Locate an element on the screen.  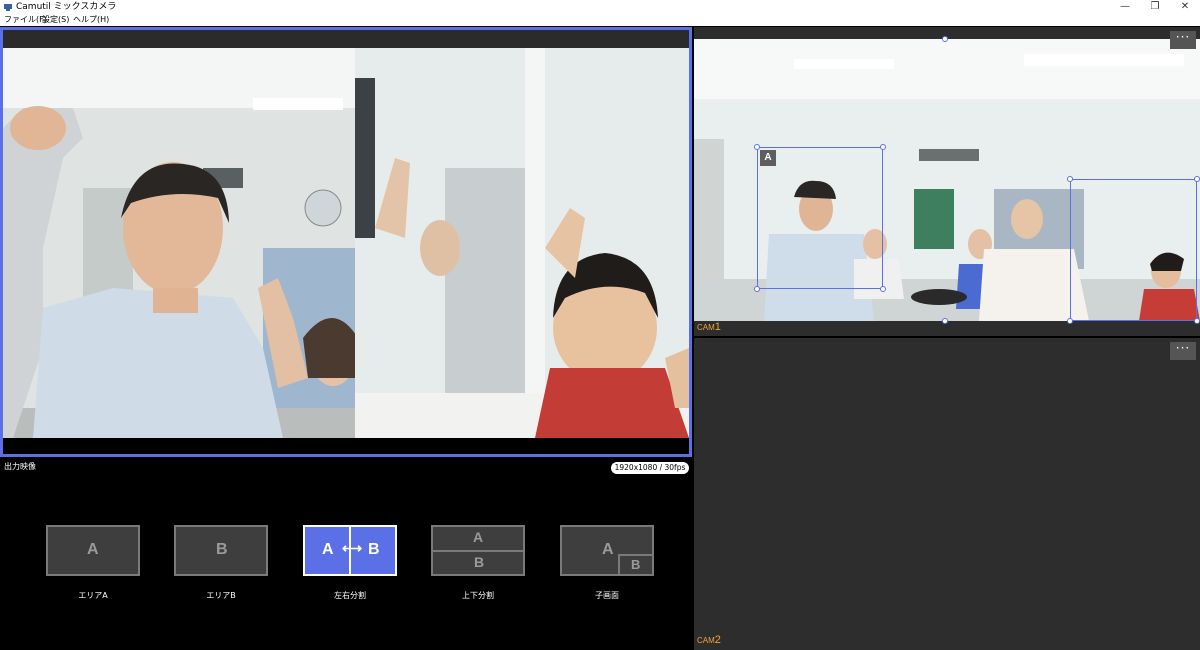
mode-caption-picture-in-picture: 子画面 is located at coordinates (607, 595).